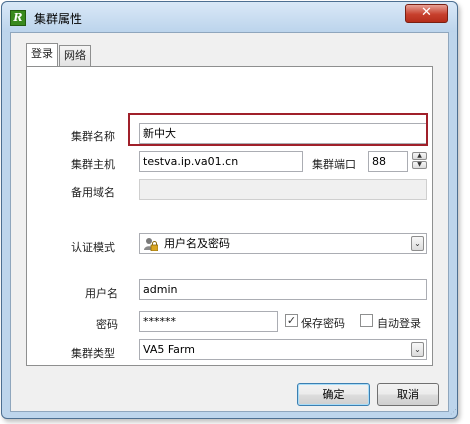 The width and height of the screenshot is (470, 424). I want to click on password-input: ******, so click(208, 321).